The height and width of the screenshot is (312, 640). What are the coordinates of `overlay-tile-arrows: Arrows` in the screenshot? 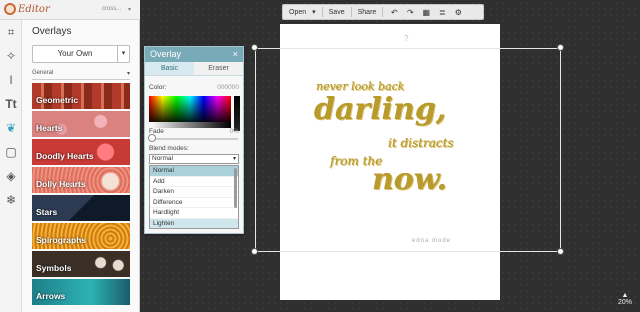 It's located at (81, 292).